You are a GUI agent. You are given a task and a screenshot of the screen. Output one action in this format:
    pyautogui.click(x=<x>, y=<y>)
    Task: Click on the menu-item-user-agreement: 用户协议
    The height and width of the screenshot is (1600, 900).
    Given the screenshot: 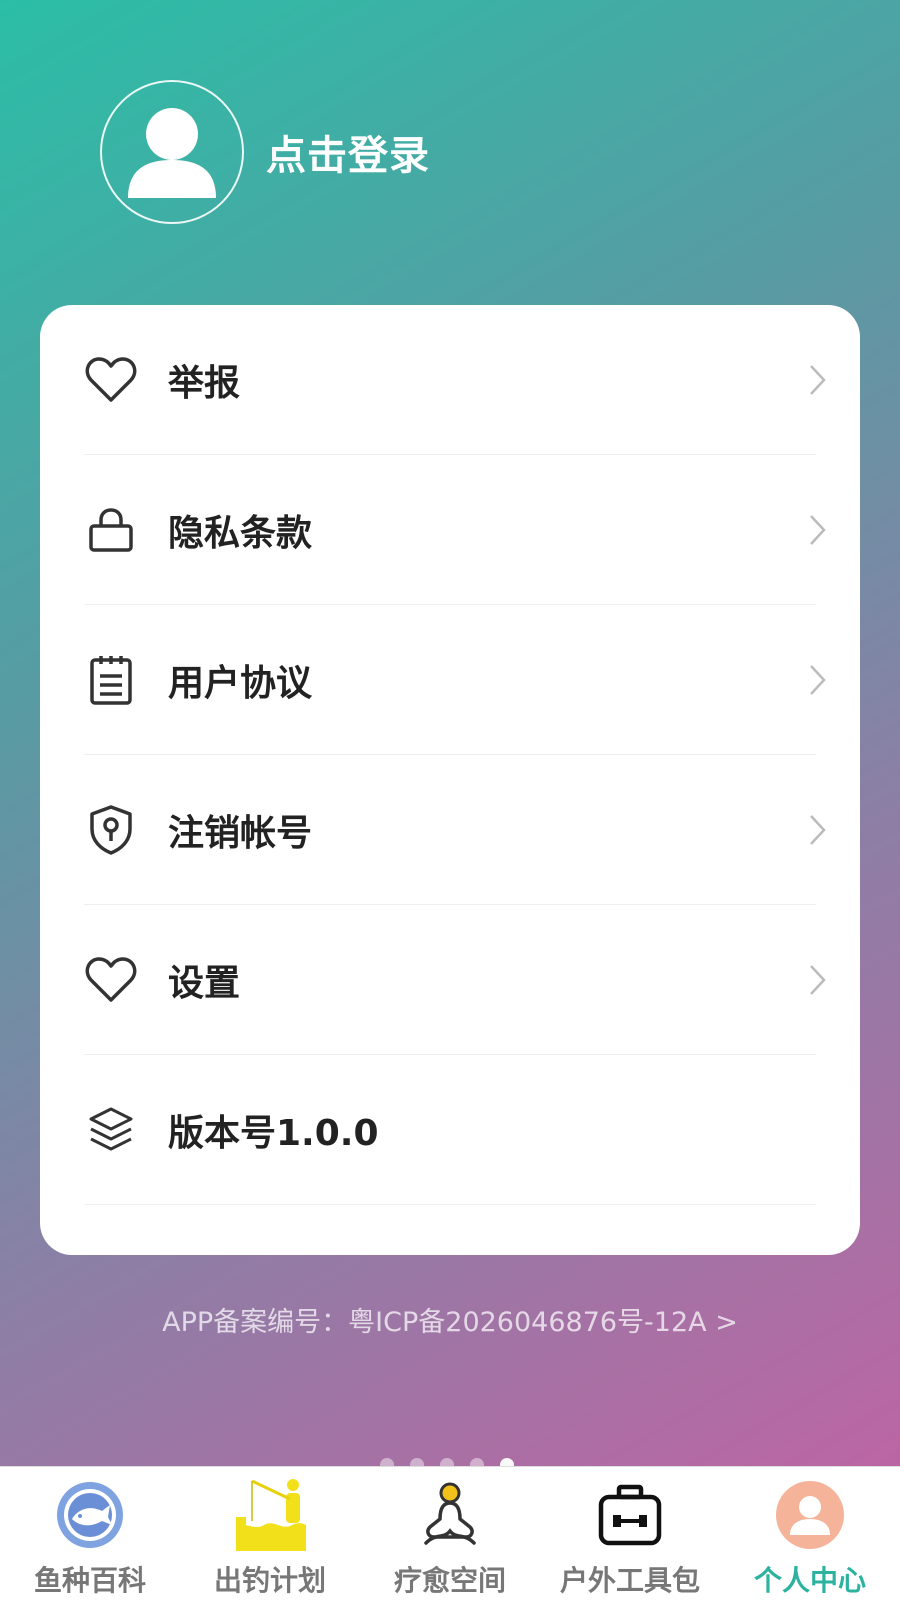 What is the action you would take?
    pyautogui.click(x=455, y=680)
    